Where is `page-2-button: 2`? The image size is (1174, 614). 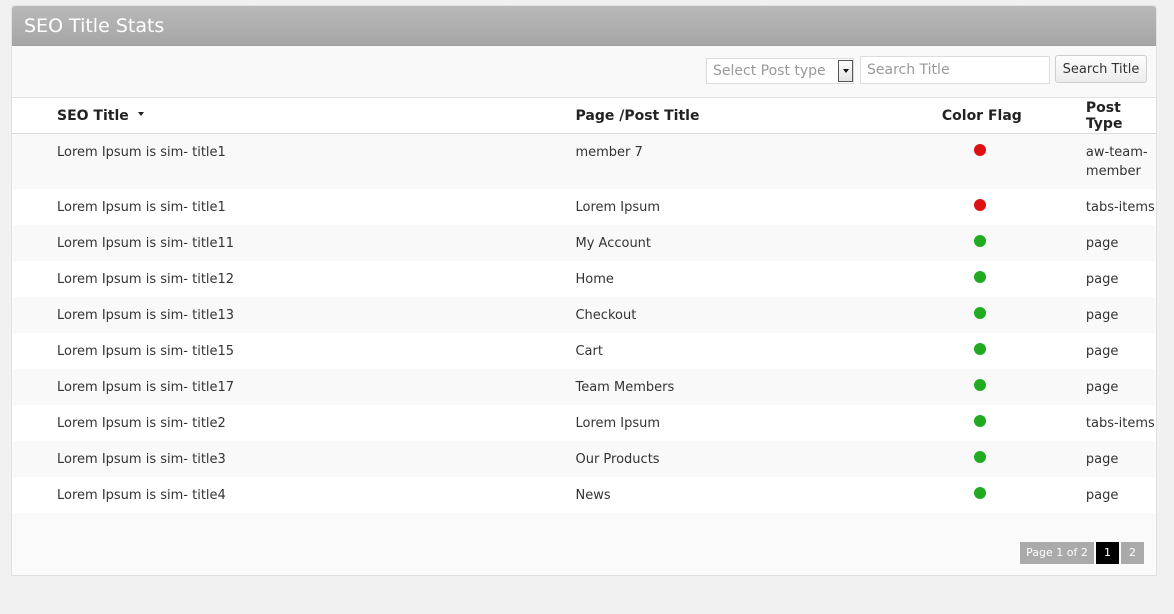 page-2-button: 2 is located at coordinates (1132, 553).